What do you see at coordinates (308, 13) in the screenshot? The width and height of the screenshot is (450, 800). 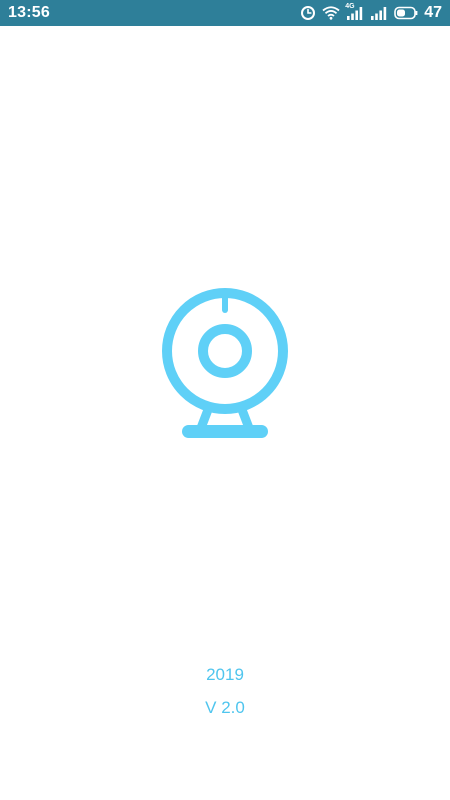 I see `alarm-icon` at bounding box center [308, 13].